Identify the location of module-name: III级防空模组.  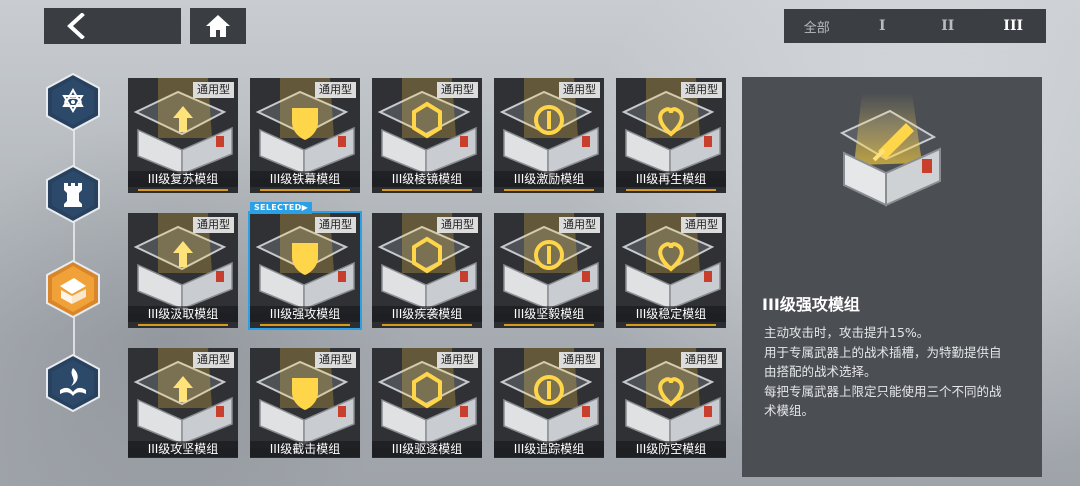
(671, 449).